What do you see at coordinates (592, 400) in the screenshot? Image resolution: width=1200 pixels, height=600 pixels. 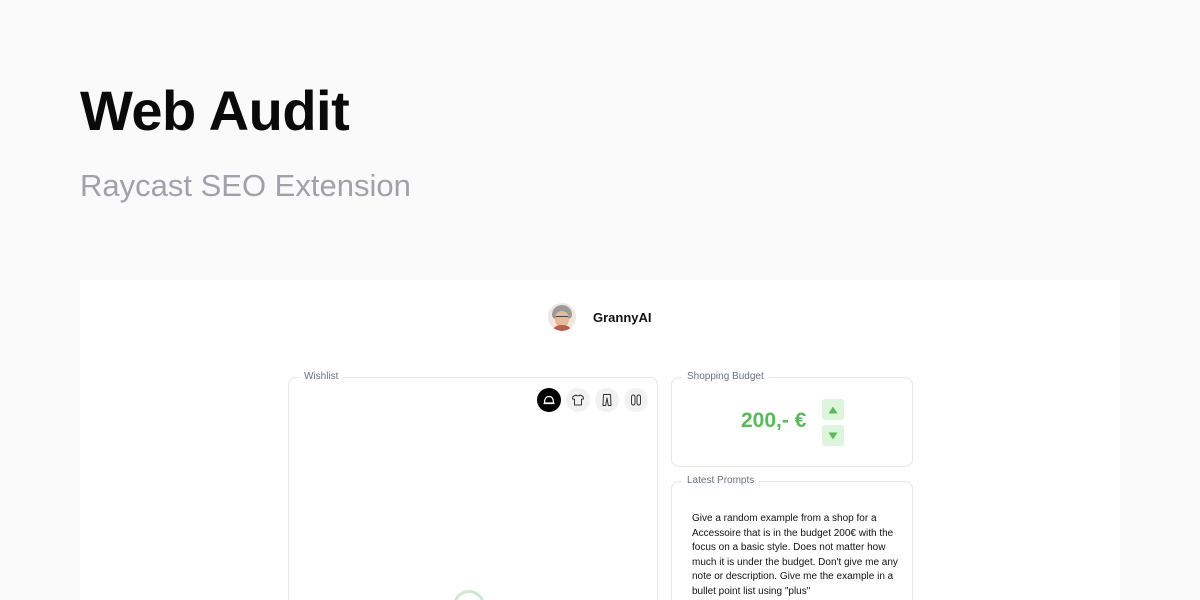 I see `category-selector` at bounding box center [592, 400].